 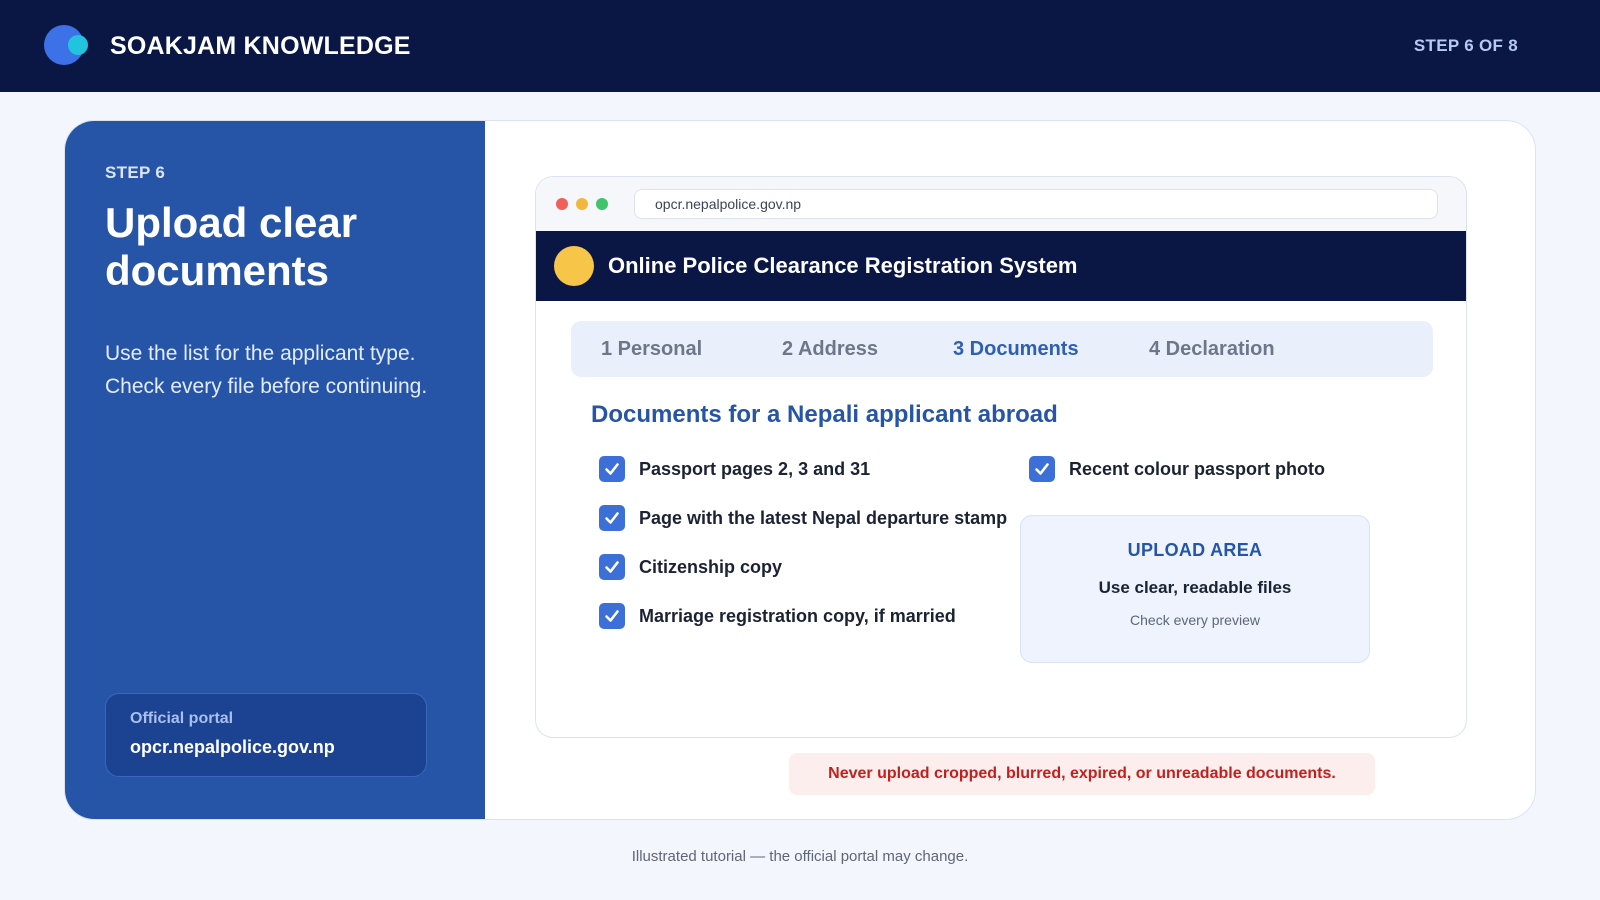 I want to click on upload-area-subtitle: Use clear, readable files, so click(x=1195, y=587).